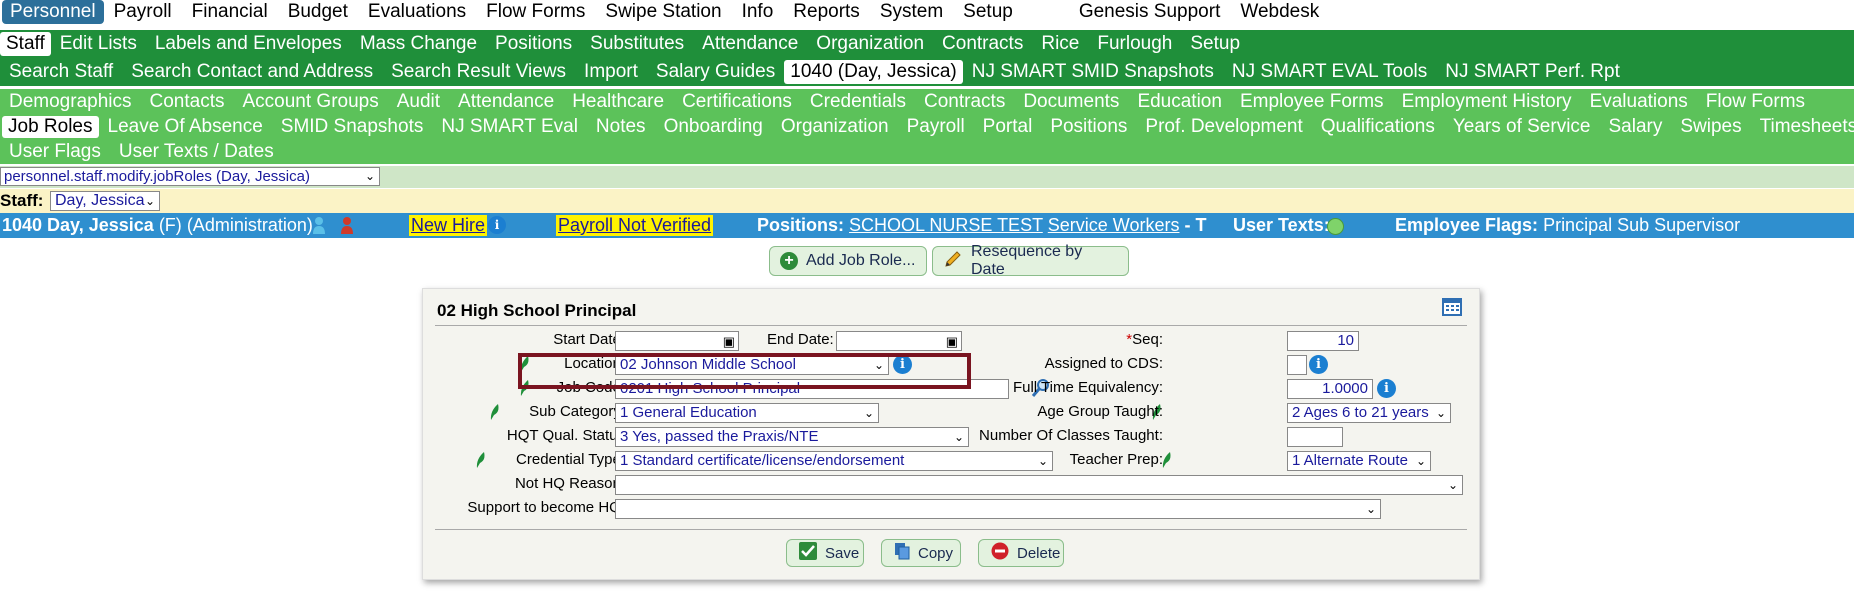  What do you see at coordinates (1359, 461) in the screenshot?
I see `teacher-prep-select: 1 Alternate Route ⌄` at bounding box center [1359, 461].